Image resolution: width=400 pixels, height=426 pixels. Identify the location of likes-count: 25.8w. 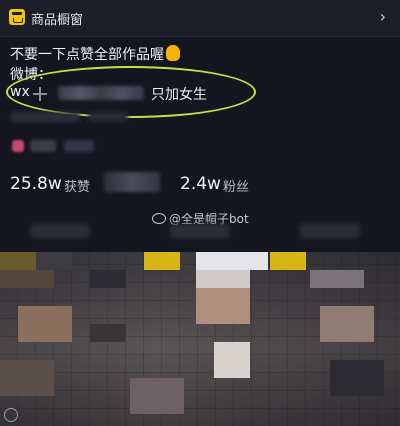
(36, 184).